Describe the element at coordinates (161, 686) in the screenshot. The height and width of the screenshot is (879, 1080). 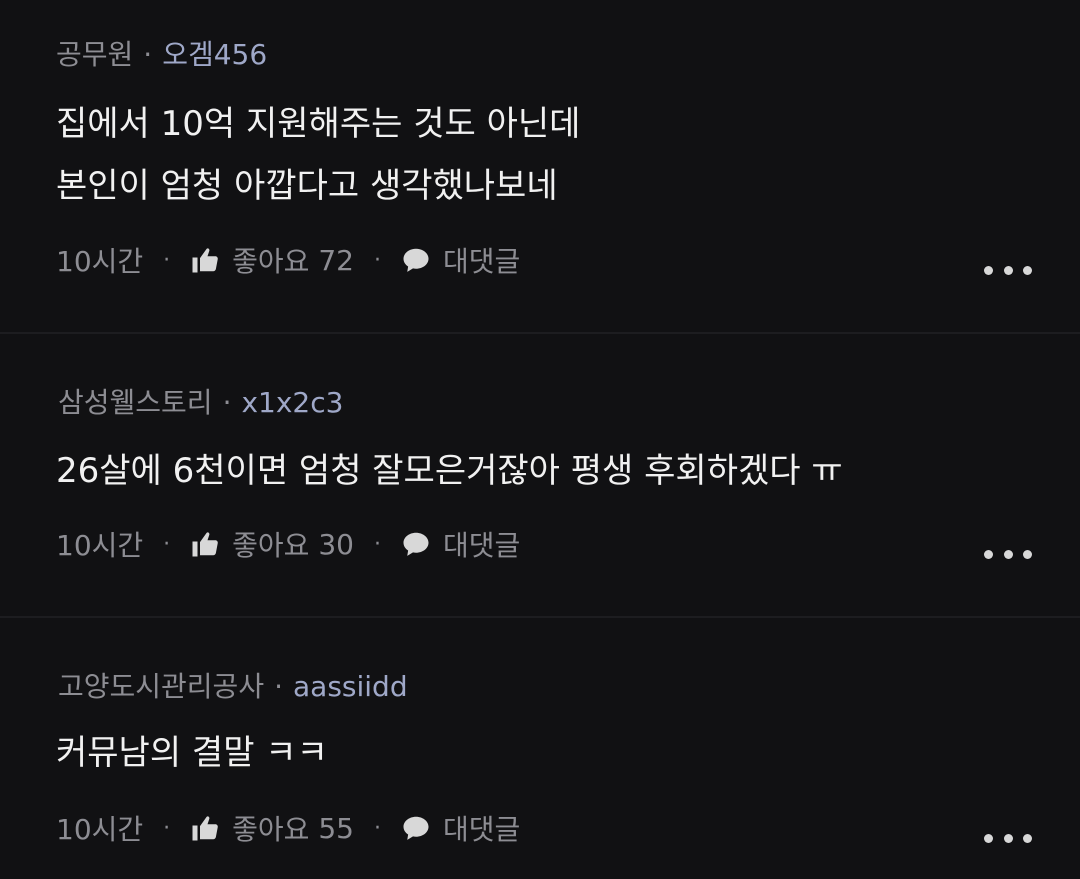
I see `author-affiliation: 고양도시관리공사` at that location.